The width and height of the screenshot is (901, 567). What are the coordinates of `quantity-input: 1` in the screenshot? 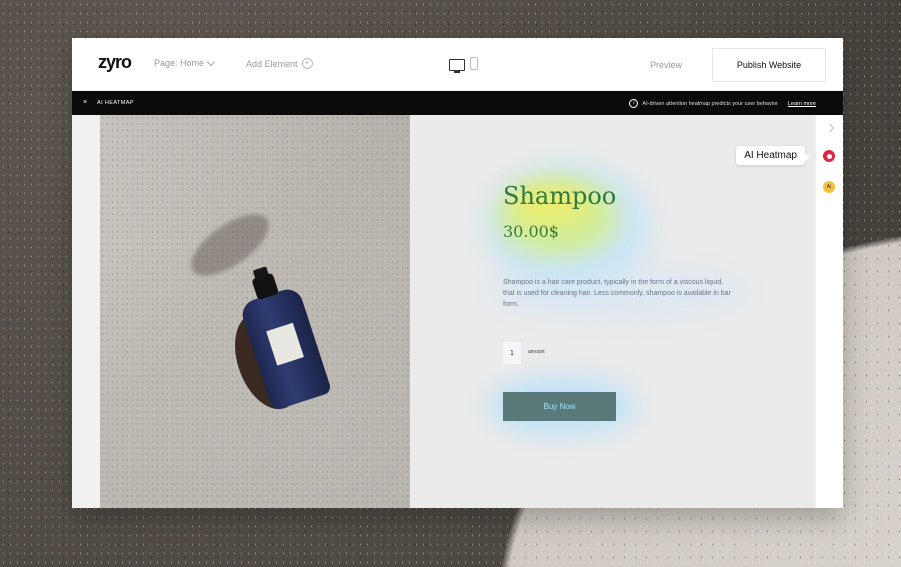 It's located at (512, 353).